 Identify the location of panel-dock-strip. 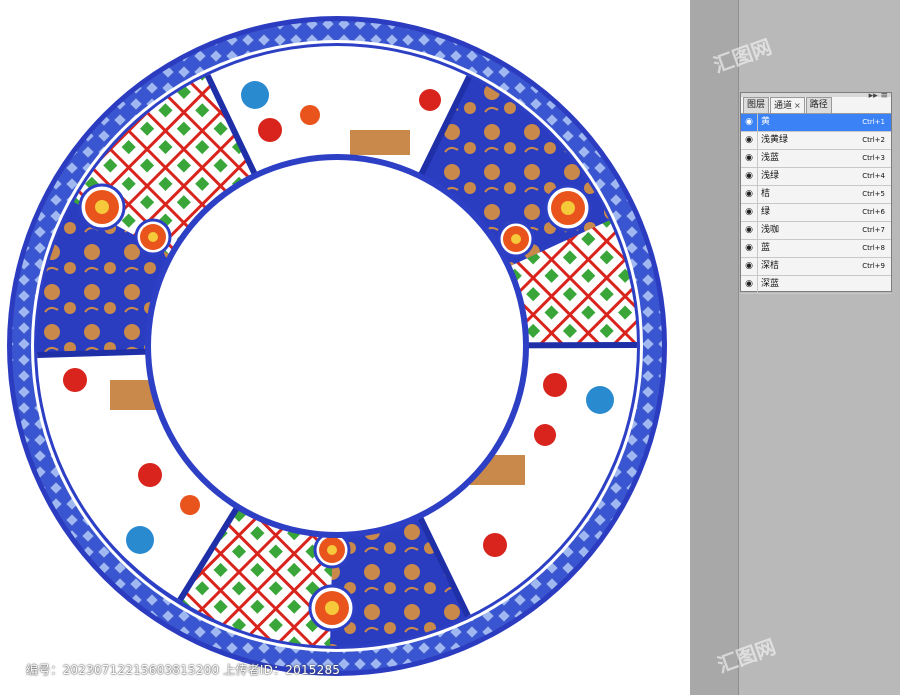
(714, 347).